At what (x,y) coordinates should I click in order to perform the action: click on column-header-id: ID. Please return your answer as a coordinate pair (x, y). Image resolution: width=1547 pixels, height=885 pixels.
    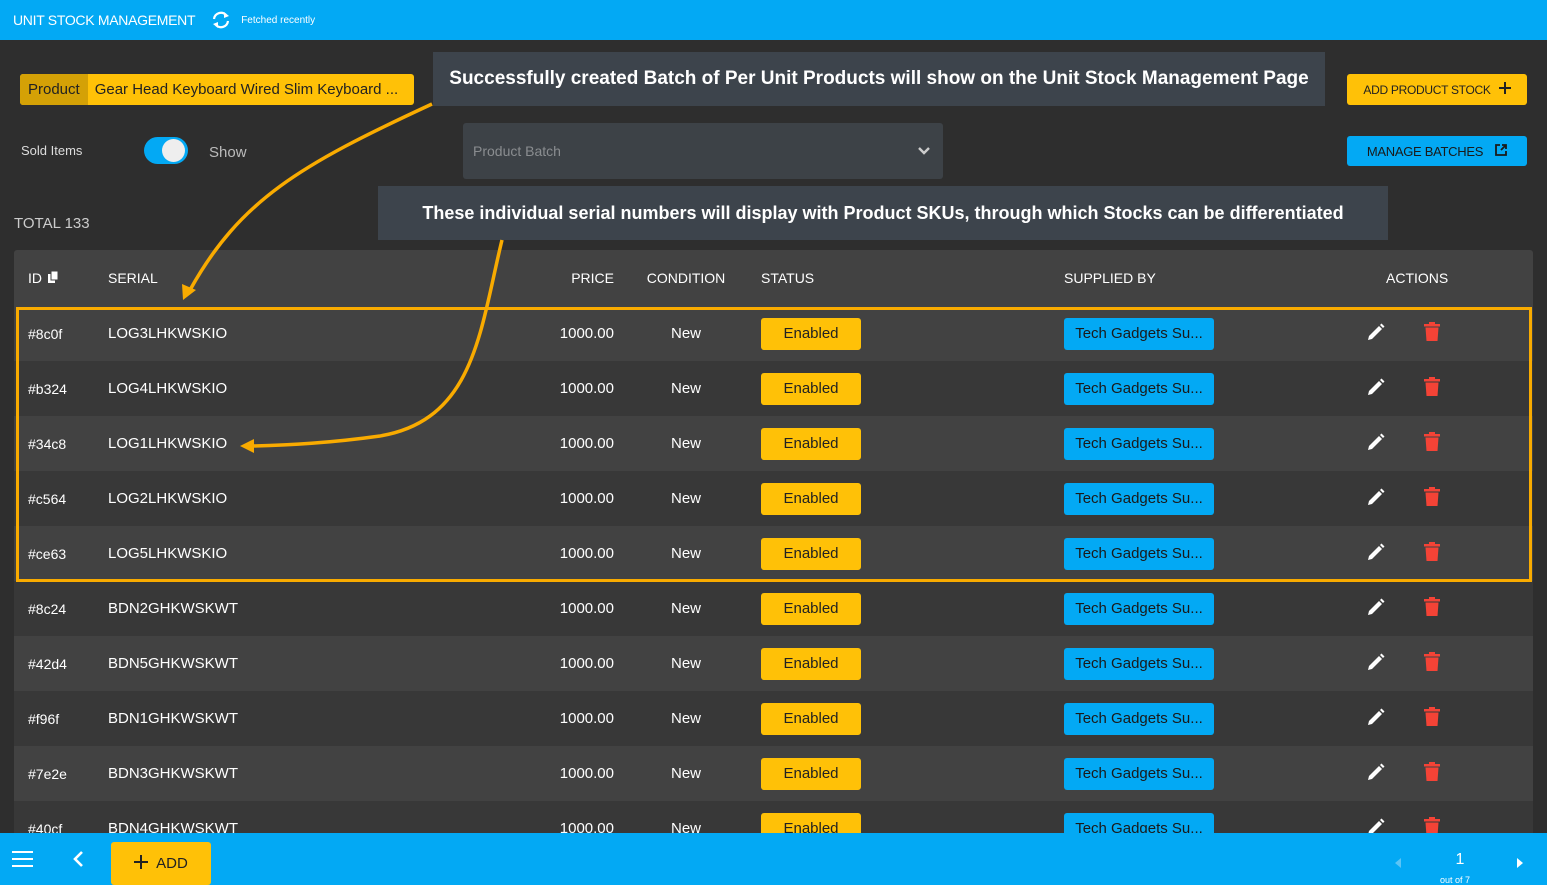
    Looking at the image, I should click on (61, 278).